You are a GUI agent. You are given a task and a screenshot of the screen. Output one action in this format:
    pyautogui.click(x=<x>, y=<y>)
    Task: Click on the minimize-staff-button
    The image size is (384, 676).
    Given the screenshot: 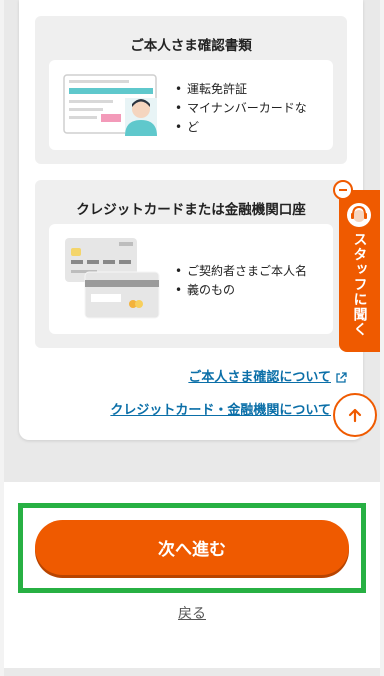 What is the action you would take?
    pyautogui.click(x=343, y=190)
    